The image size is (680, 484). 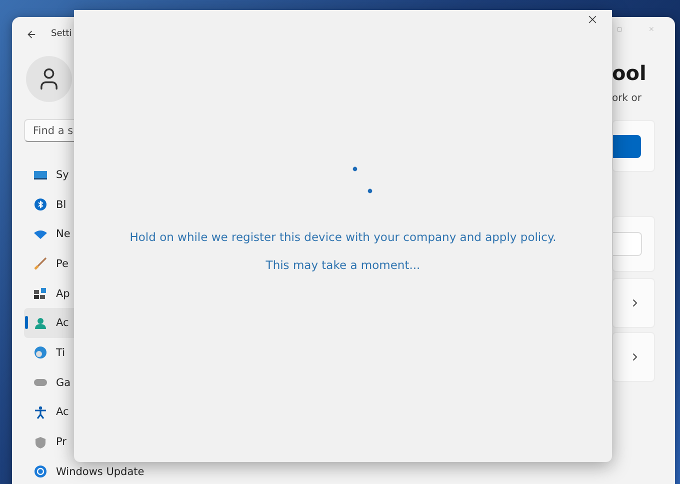 I want to click on clock-globe-icon, so click(x=40, y=353).